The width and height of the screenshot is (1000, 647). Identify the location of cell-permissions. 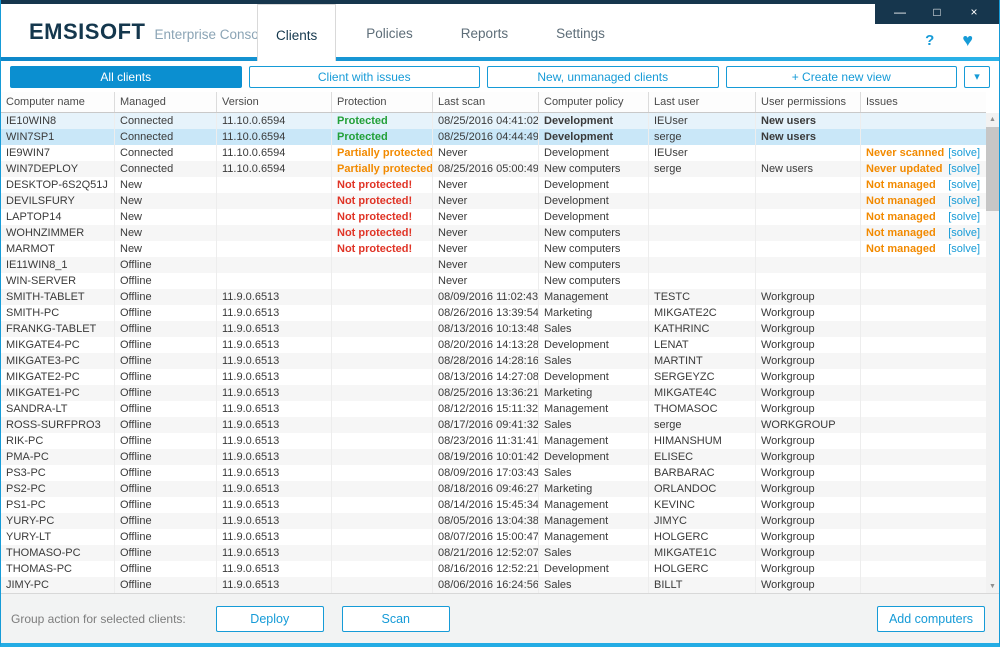
(808, 217).